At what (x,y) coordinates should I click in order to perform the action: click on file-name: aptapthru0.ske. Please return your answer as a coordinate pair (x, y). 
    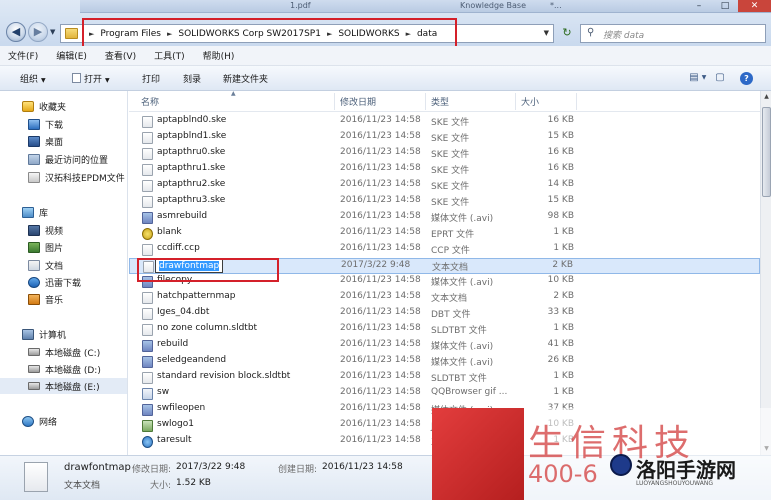
    Looking at the image, I should click on (191, 152).